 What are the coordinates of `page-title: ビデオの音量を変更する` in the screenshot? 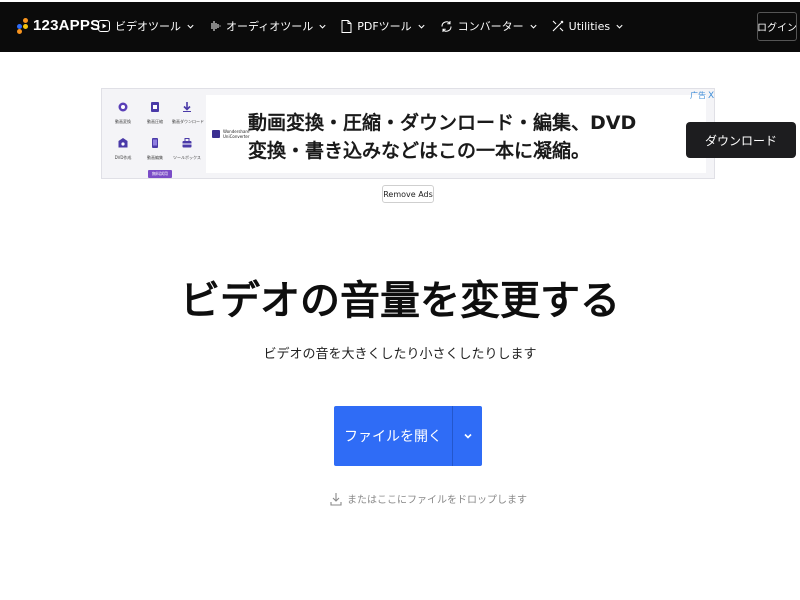 It's located at (400, 301).